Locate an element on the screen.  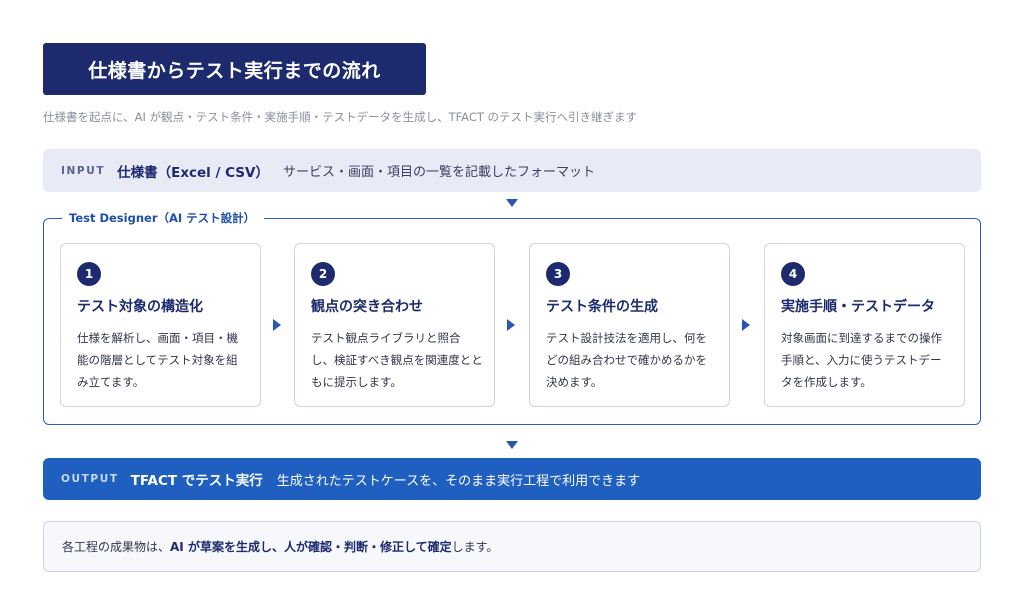
input-heading: 仕様書（Excel / CSV） is located at coordinates (193, 172).